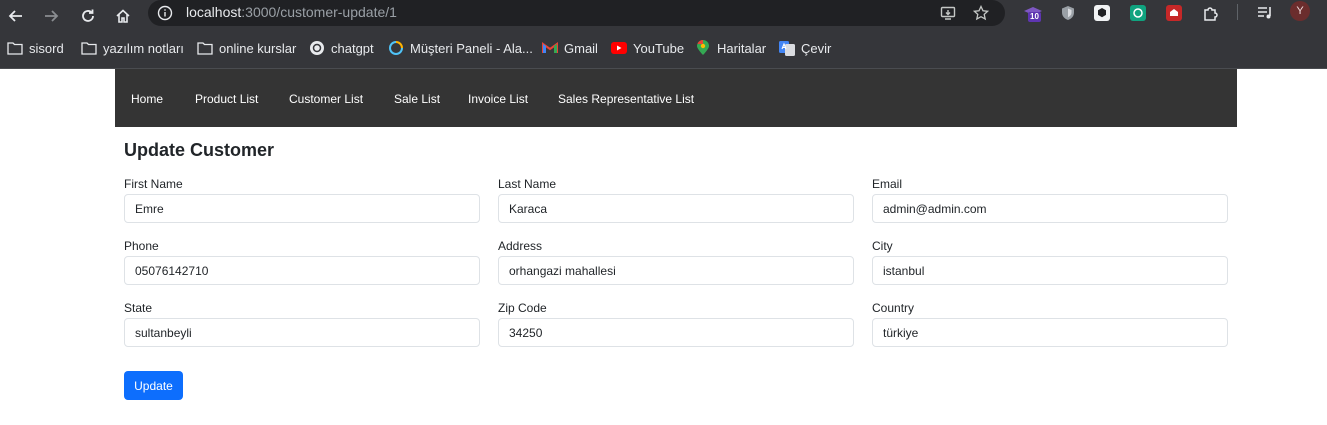 This screenshot has height=425, width=1327. Describe the element at coordinates (520, 246) in the screenshot. I see `address-label: Address` at that location.